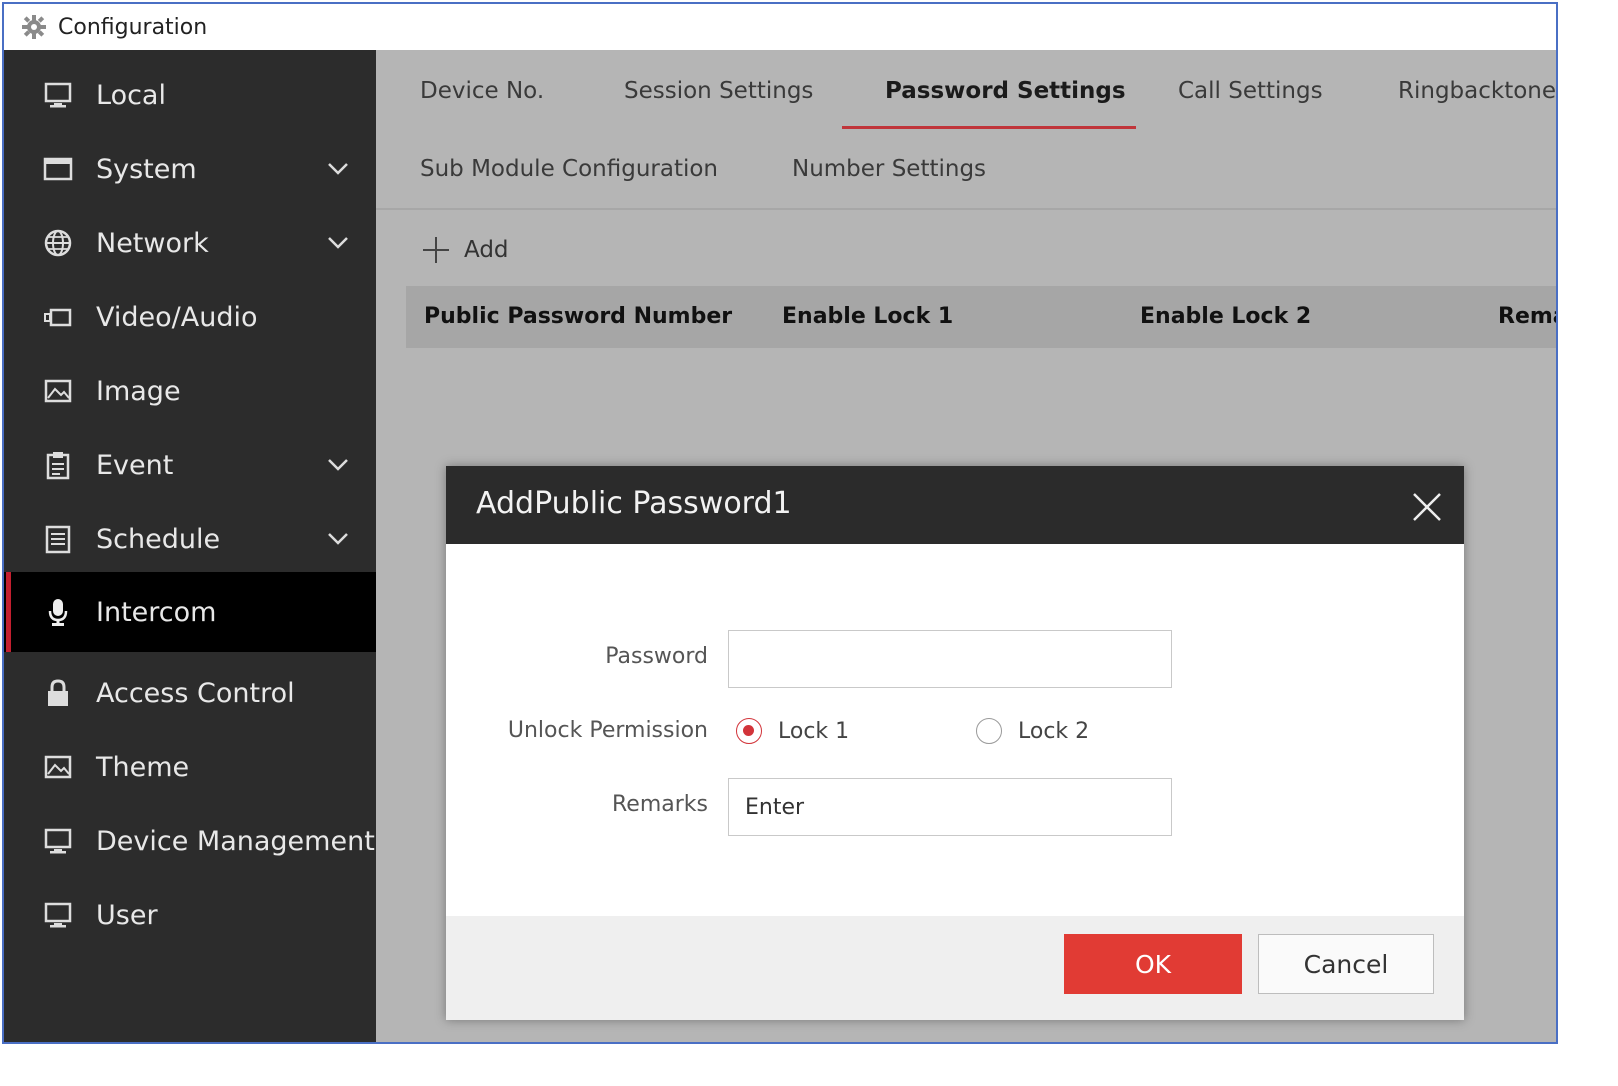  I want to click on lock-2-label: Lock 2, so click(1054, 731).